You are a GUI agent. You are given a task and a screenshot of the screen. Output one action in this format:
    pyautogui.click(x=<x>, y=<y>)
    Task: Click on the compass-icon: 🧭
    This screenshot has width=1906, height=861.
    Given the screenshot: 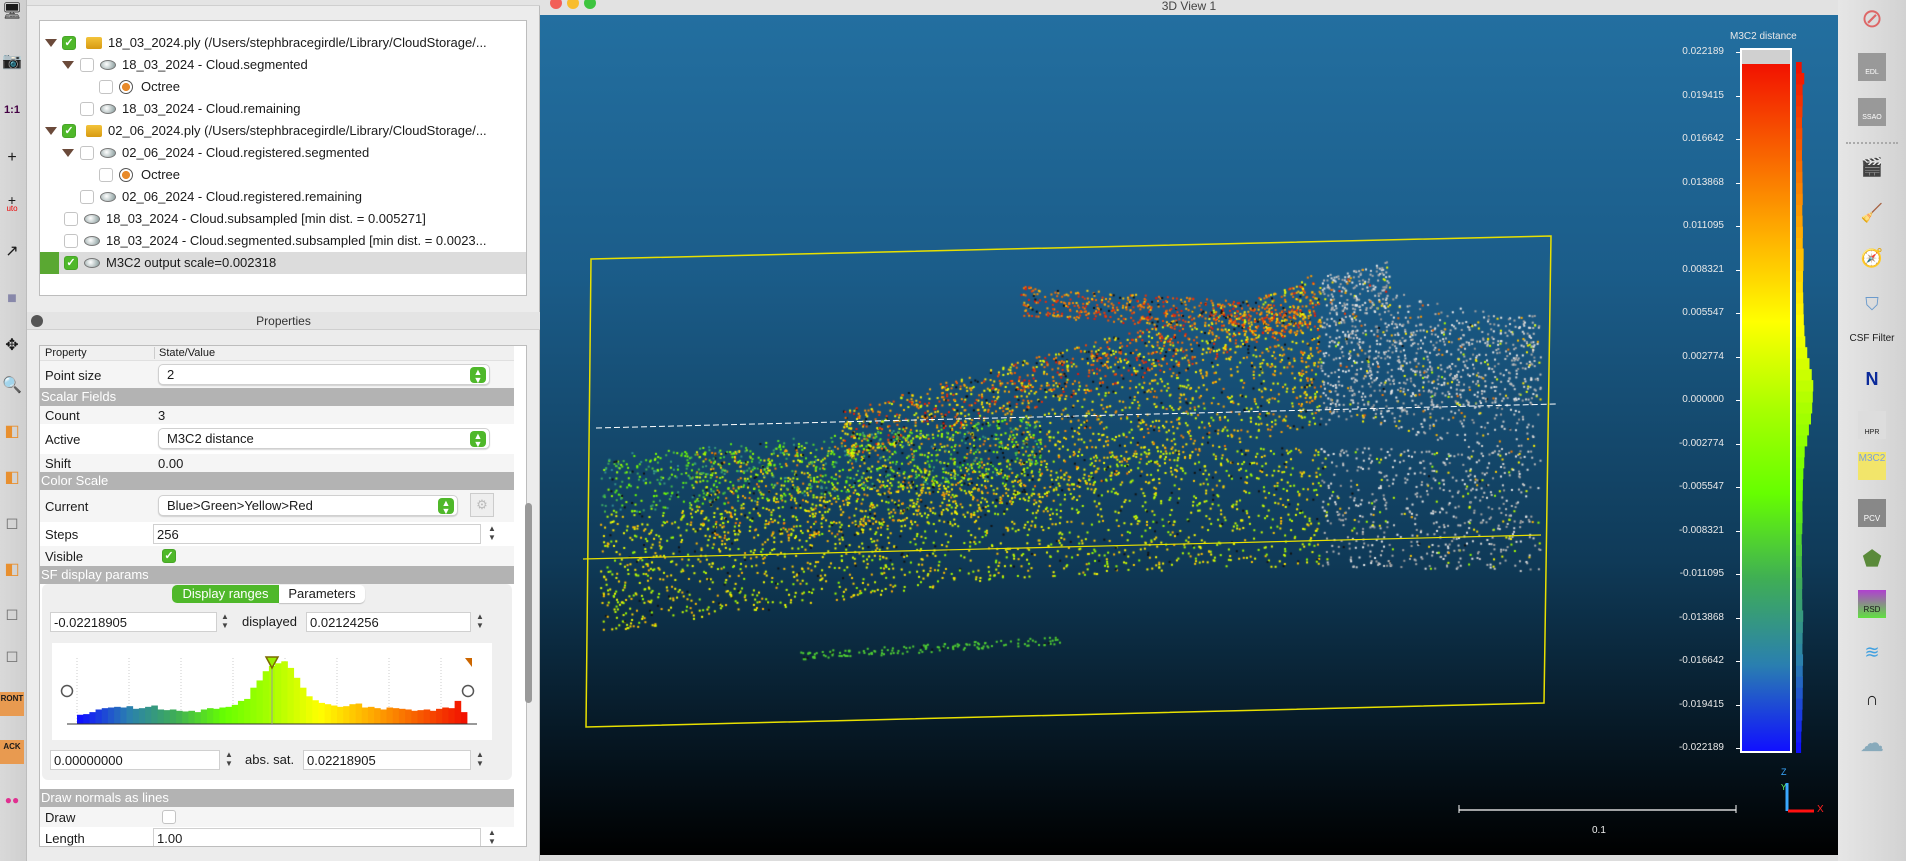 What is the action you would take?
    pyautogui.click(x=1872, y=258)
    